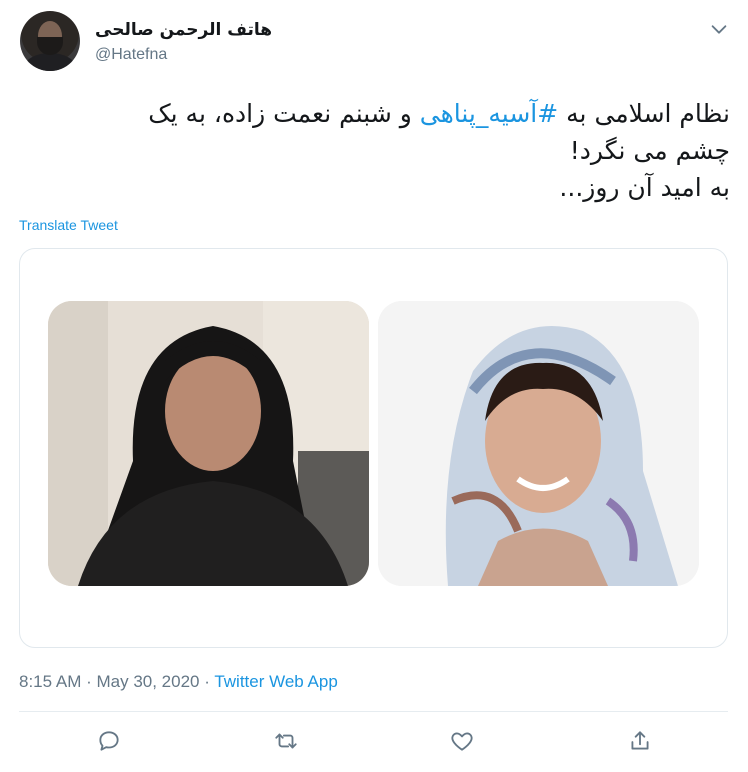 The height and width of the screenshot is (772, 748). Describe the element at coordinates (109, 741) in the screenshot. I see `reply-icon` at that location.